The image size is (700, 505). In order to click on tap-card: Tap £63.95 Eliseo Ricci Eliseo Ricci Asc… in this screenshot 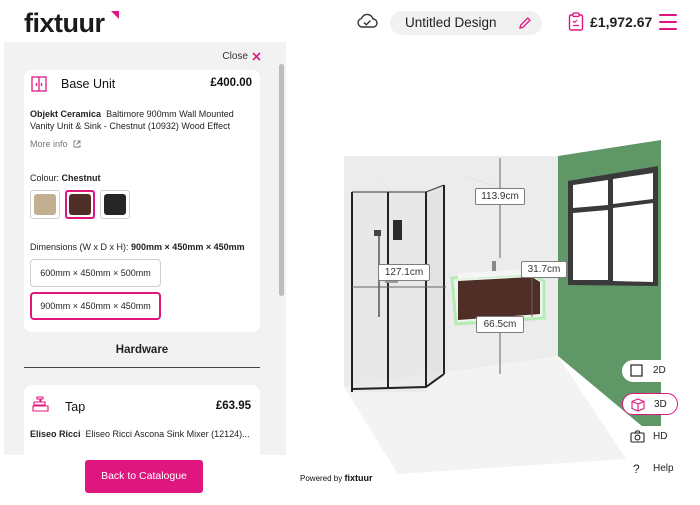, I will do `click(142, 420)`.